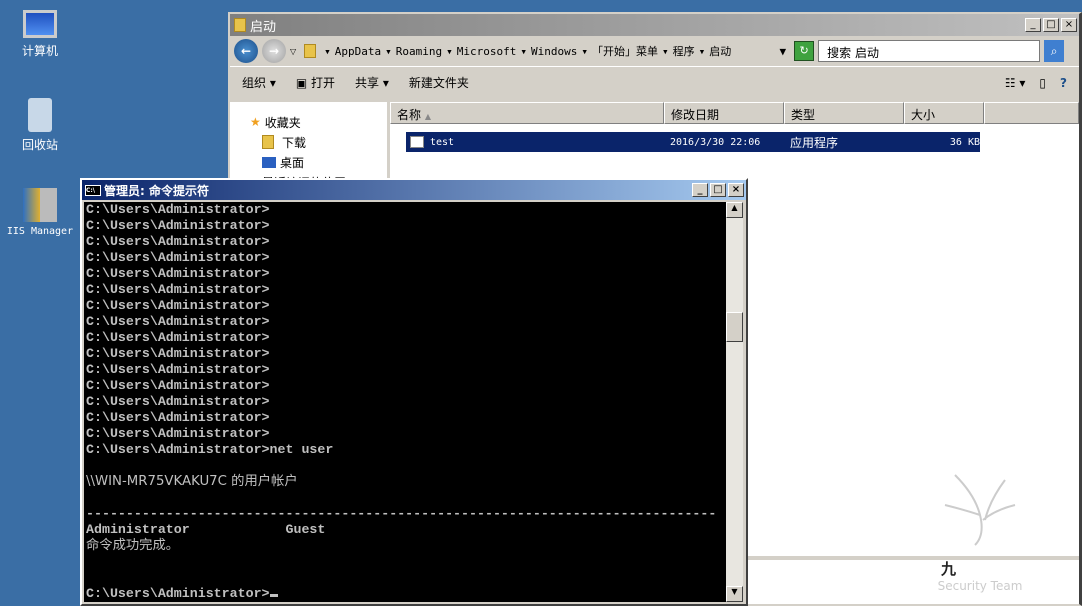  Describe the element at coordinates (323, 83) in the screenshot. I see `open-label: 打开` at that location.